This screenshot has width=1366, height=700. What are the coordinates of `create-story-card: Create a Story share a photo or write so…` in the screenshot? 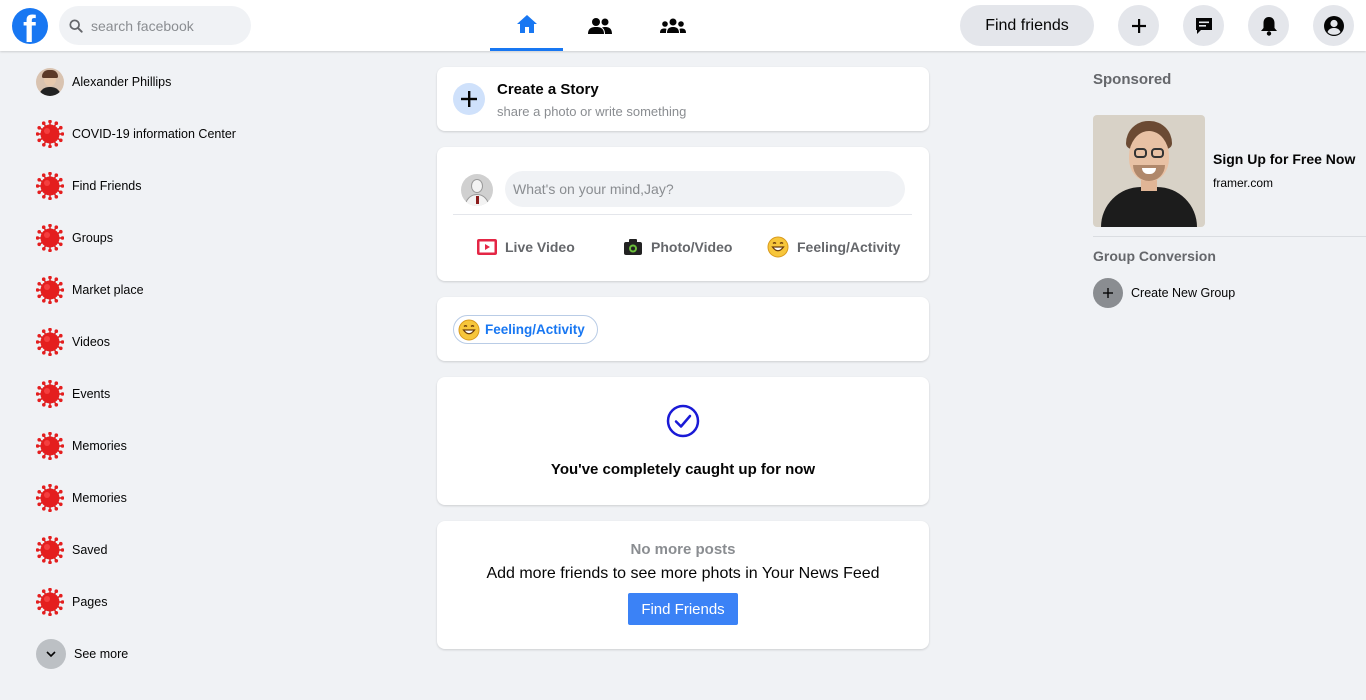 It's located at (683, 99).